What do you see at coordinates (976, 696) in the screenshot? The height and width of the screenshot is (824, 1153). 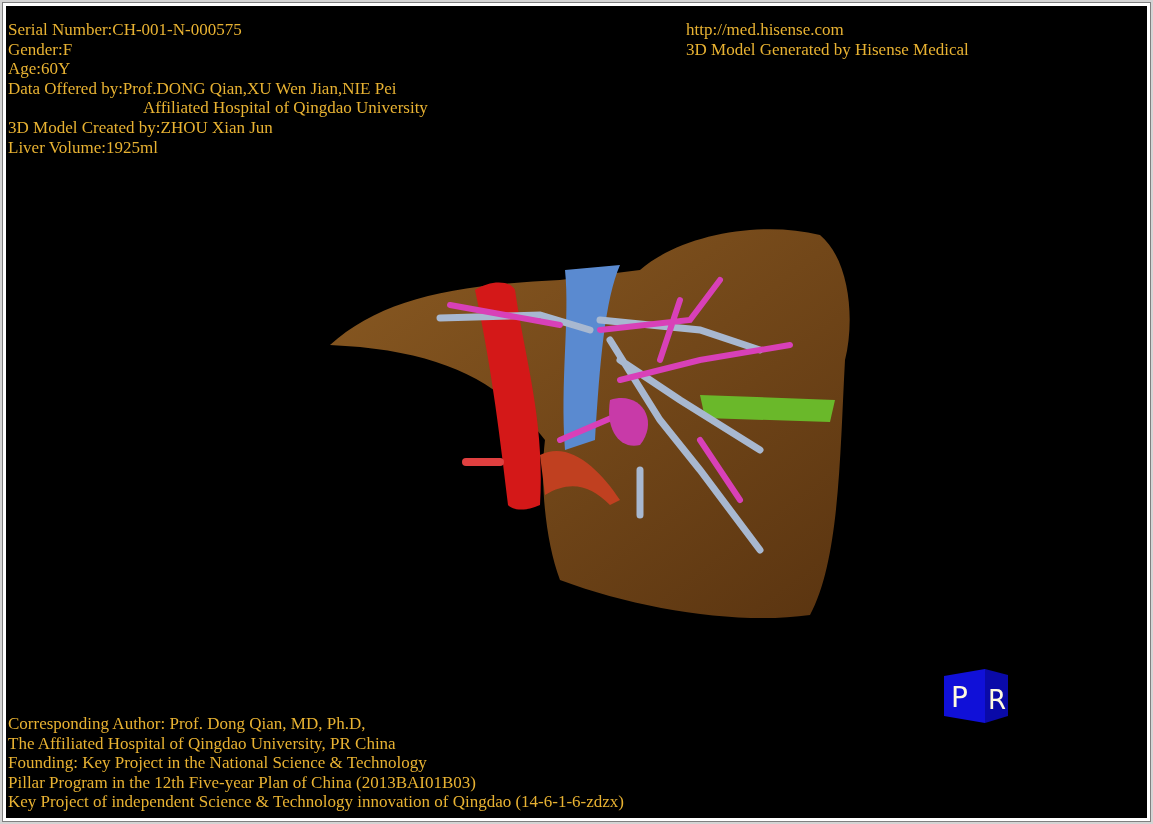 I see `orientation-cube` at bounding box center [976, 696].